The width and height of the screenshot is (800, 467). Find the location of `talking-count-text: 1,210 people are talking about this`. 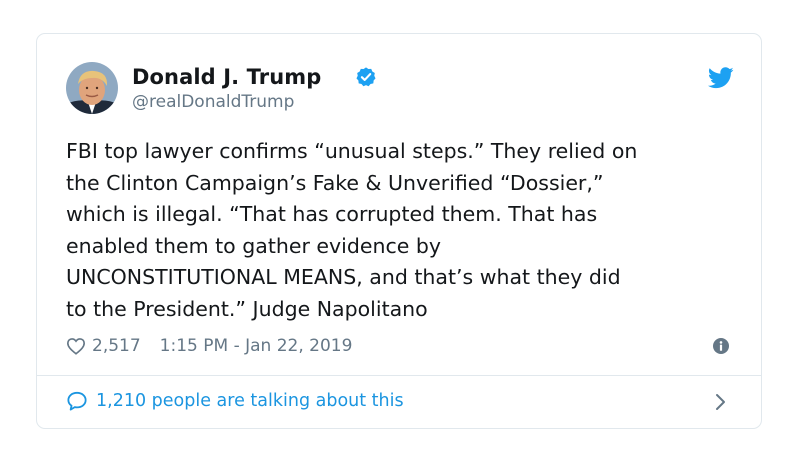

talking-count-text: 1,210 people are talking about this is located at coordinates (250, 401).